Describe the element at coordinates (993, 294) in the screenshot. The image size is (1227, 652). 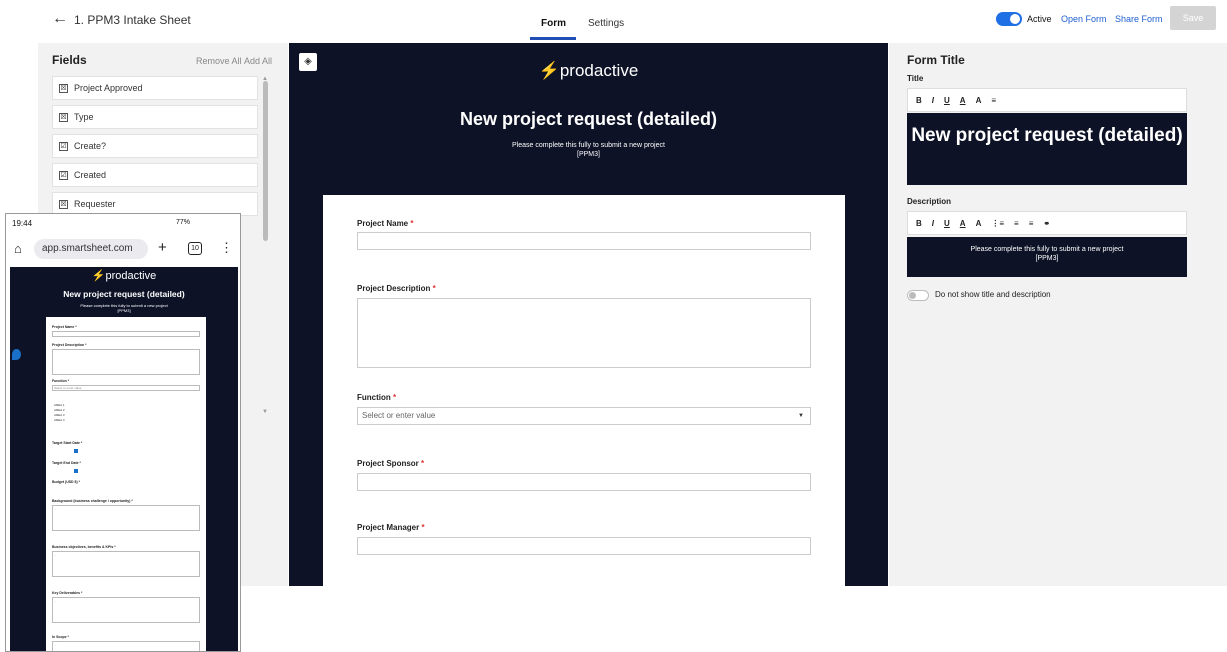
I see `hide-title-label: Do not show title and description` at that location.